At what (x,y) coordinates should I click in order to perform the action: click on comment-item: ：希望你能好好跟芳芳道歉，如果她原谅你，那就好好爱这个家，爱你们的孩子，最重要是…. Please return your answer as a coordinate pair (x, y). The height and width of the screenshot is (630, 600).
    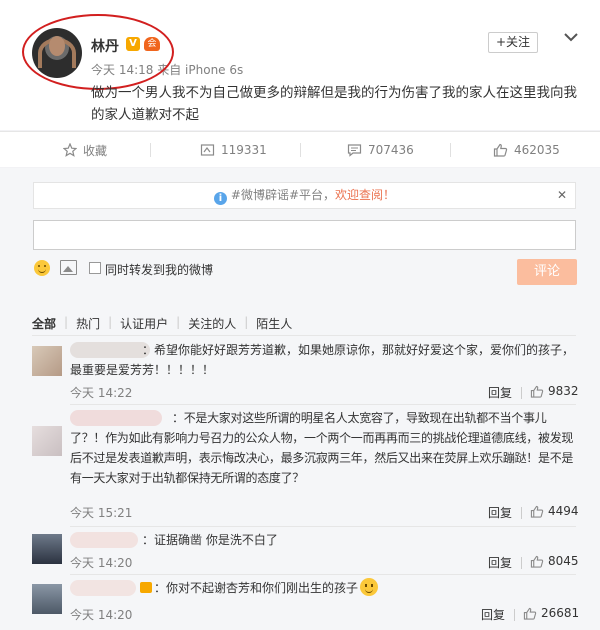
    Looking at the image, I should click on (305, 372).